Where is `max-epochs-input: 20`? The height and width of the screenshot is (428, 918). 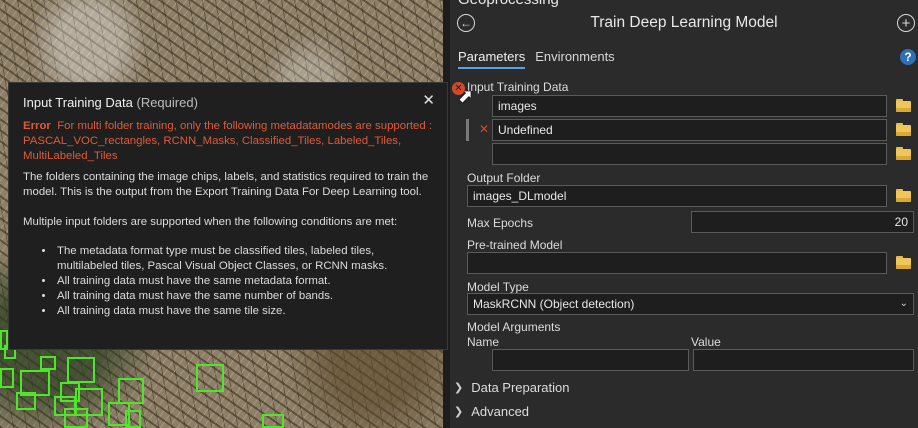 max-epochs-input: 20 is located at coordinates (802, 222).